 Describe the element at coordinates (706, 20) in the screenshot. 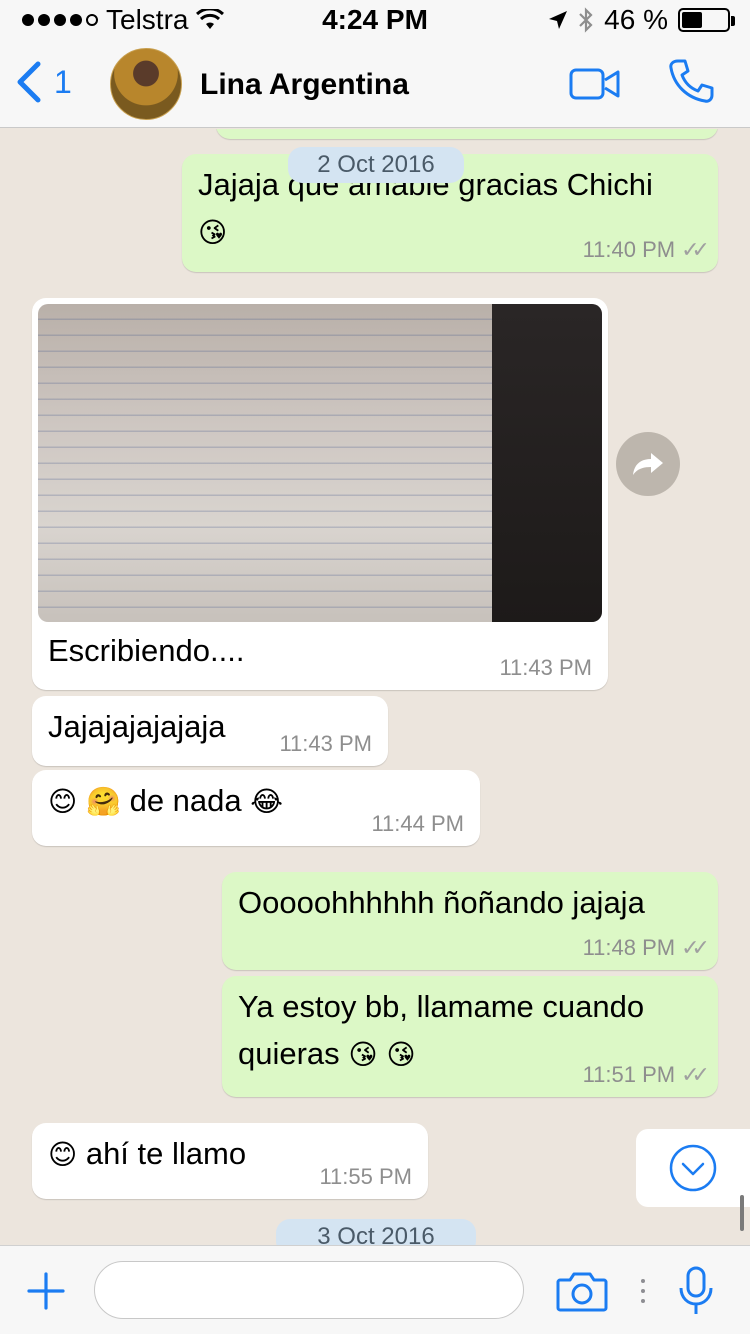

I see `battery-icon` at that location.